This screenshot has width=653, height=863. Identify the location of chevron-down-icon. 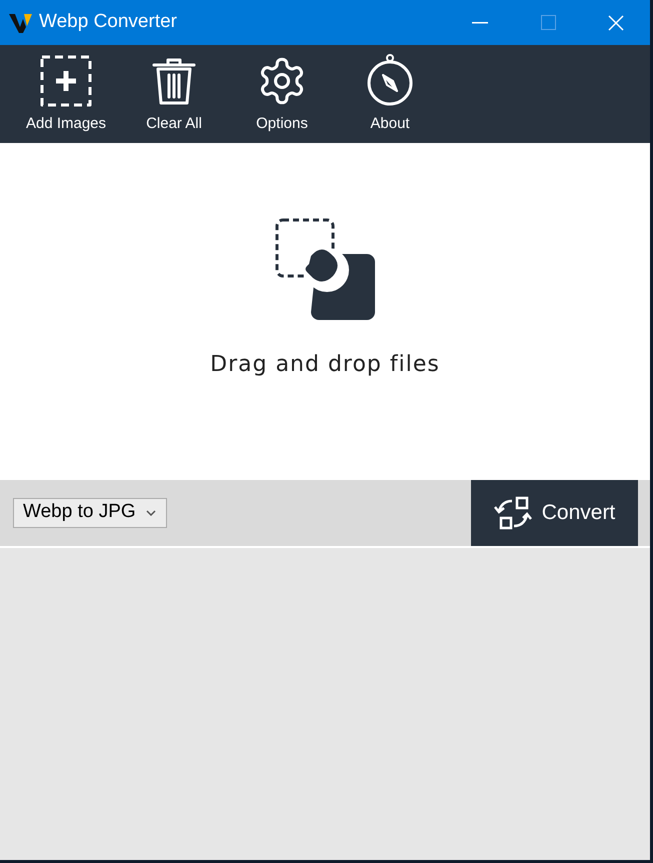
(151, 513).